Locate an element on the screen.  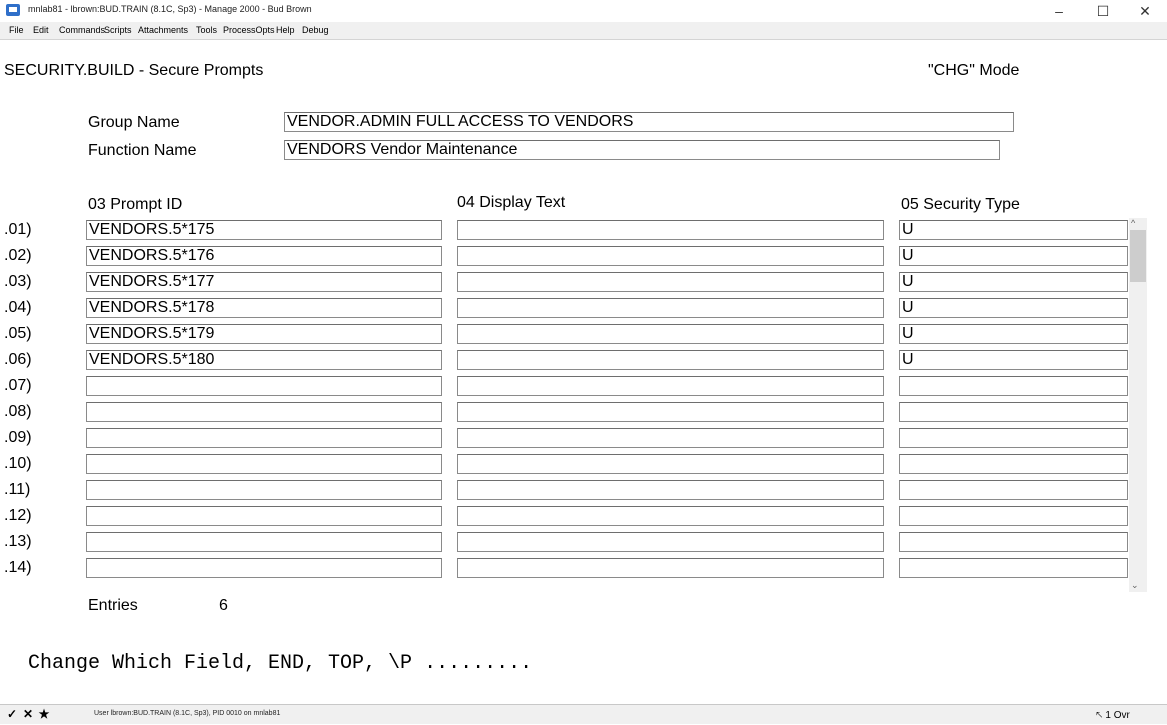
entries-count: 6 is located at coordinates (223, 605).